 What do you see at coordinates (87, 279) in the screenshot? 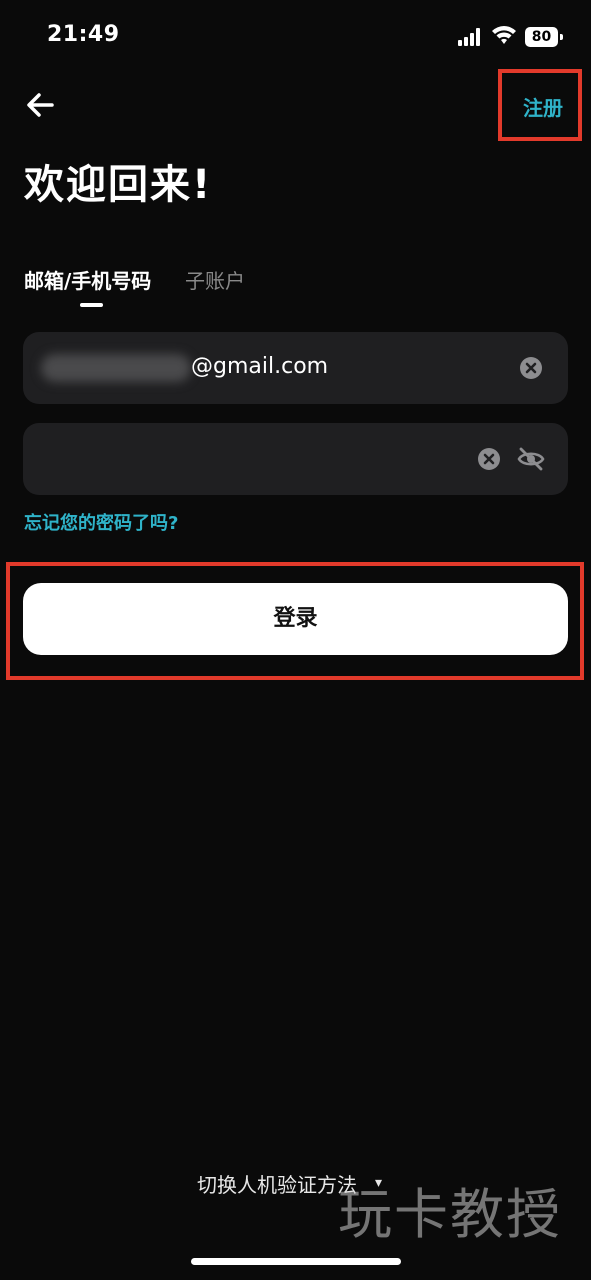
I see `tab-email-phone: 邮箱/手机号码` at bounding box center [87, 279].